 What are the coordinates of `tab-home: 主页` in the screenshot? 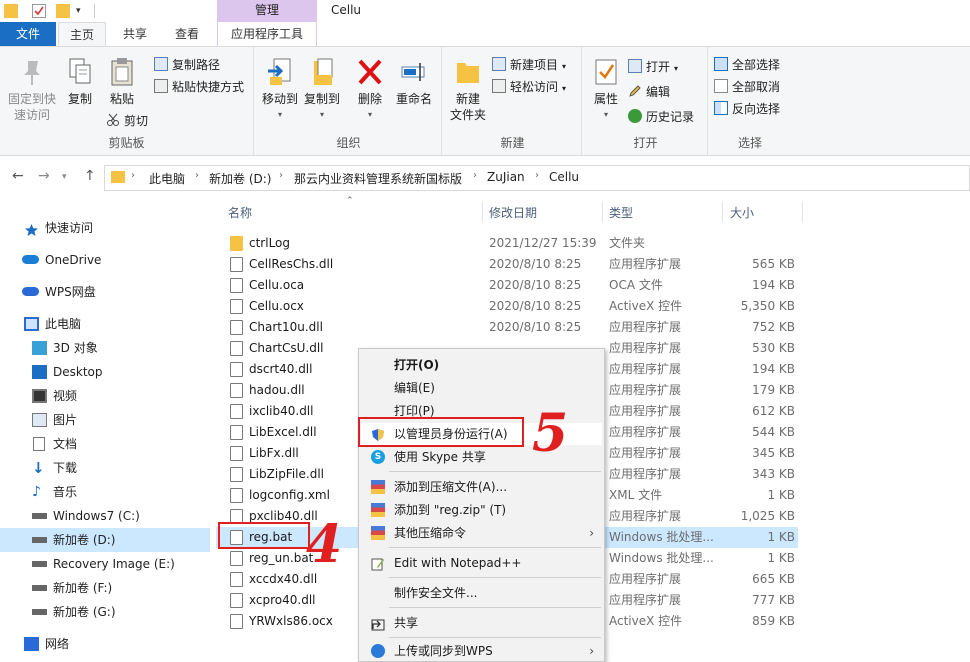 It's located at (82, 34).